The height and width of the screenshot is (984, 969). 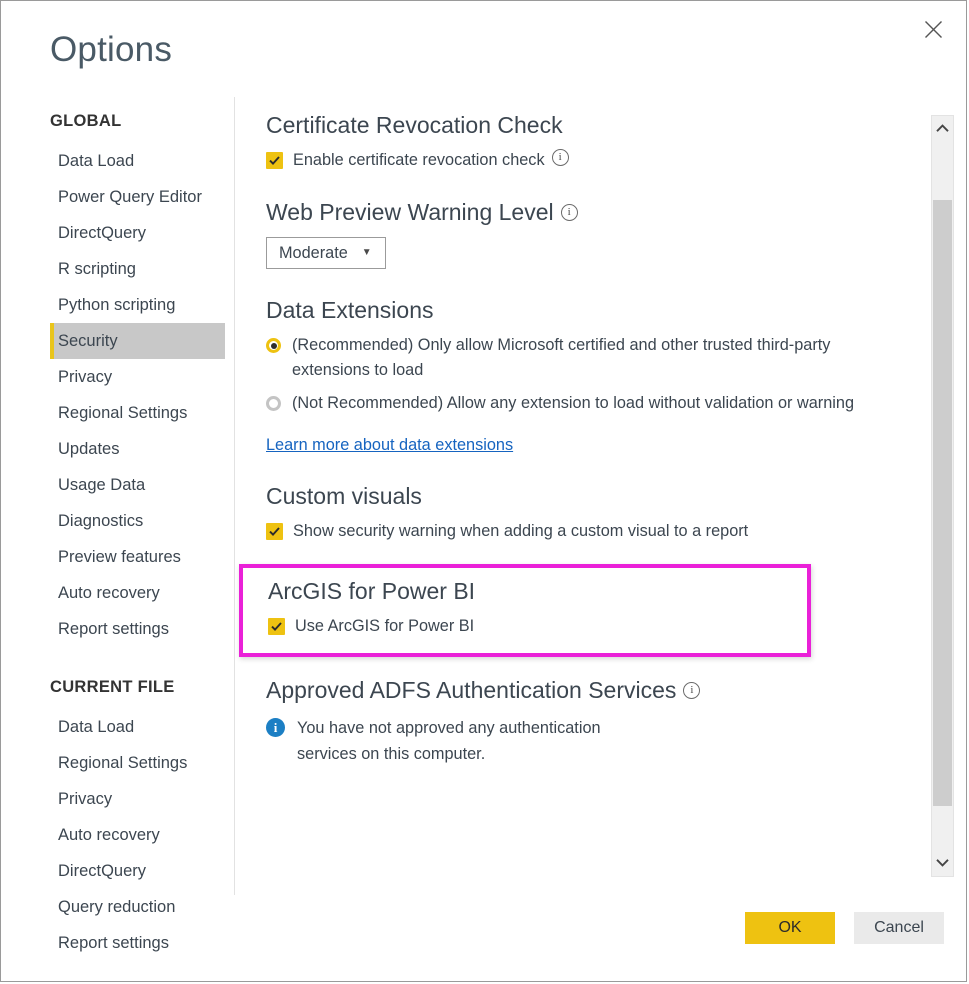 I want to click on use-arcgis-checkbox, so click(x=276, y=626).